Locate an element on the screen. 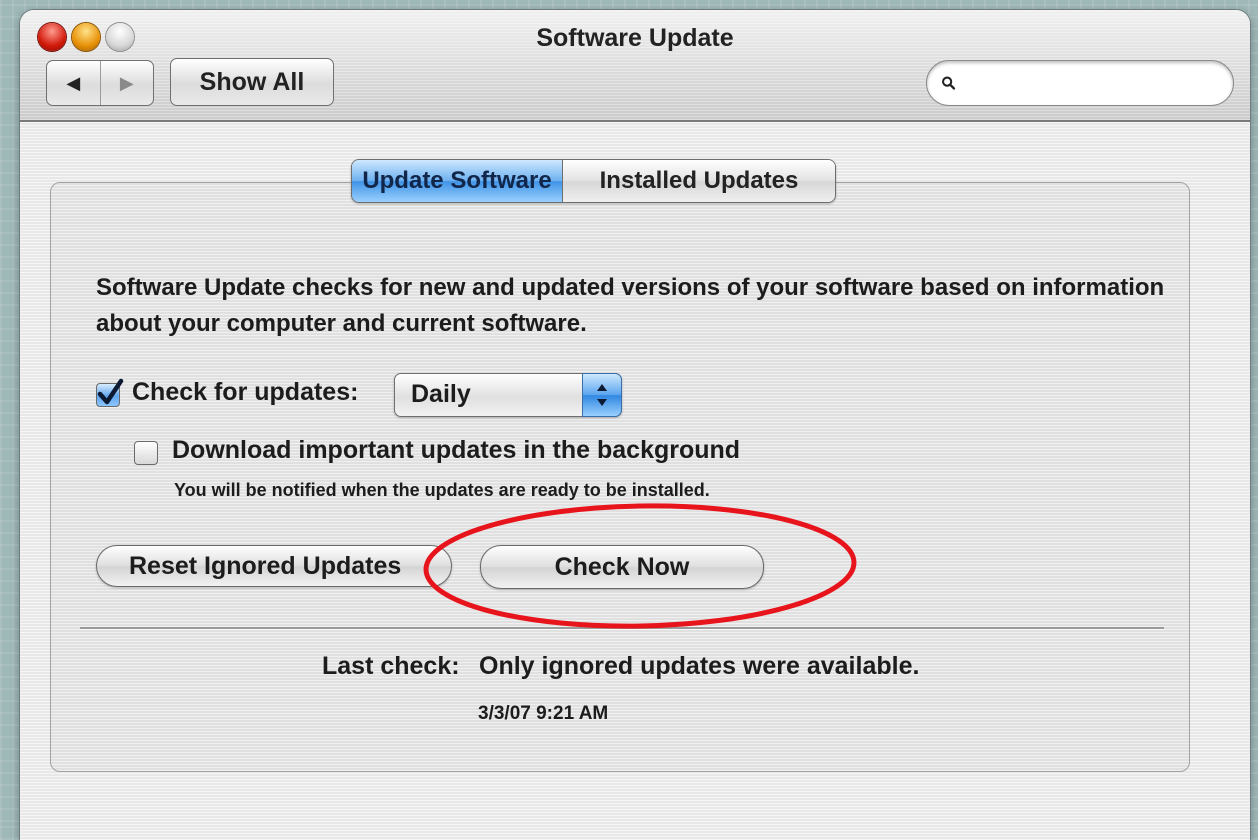  frequency-popup: Daily is located at coordinates (508, 395).